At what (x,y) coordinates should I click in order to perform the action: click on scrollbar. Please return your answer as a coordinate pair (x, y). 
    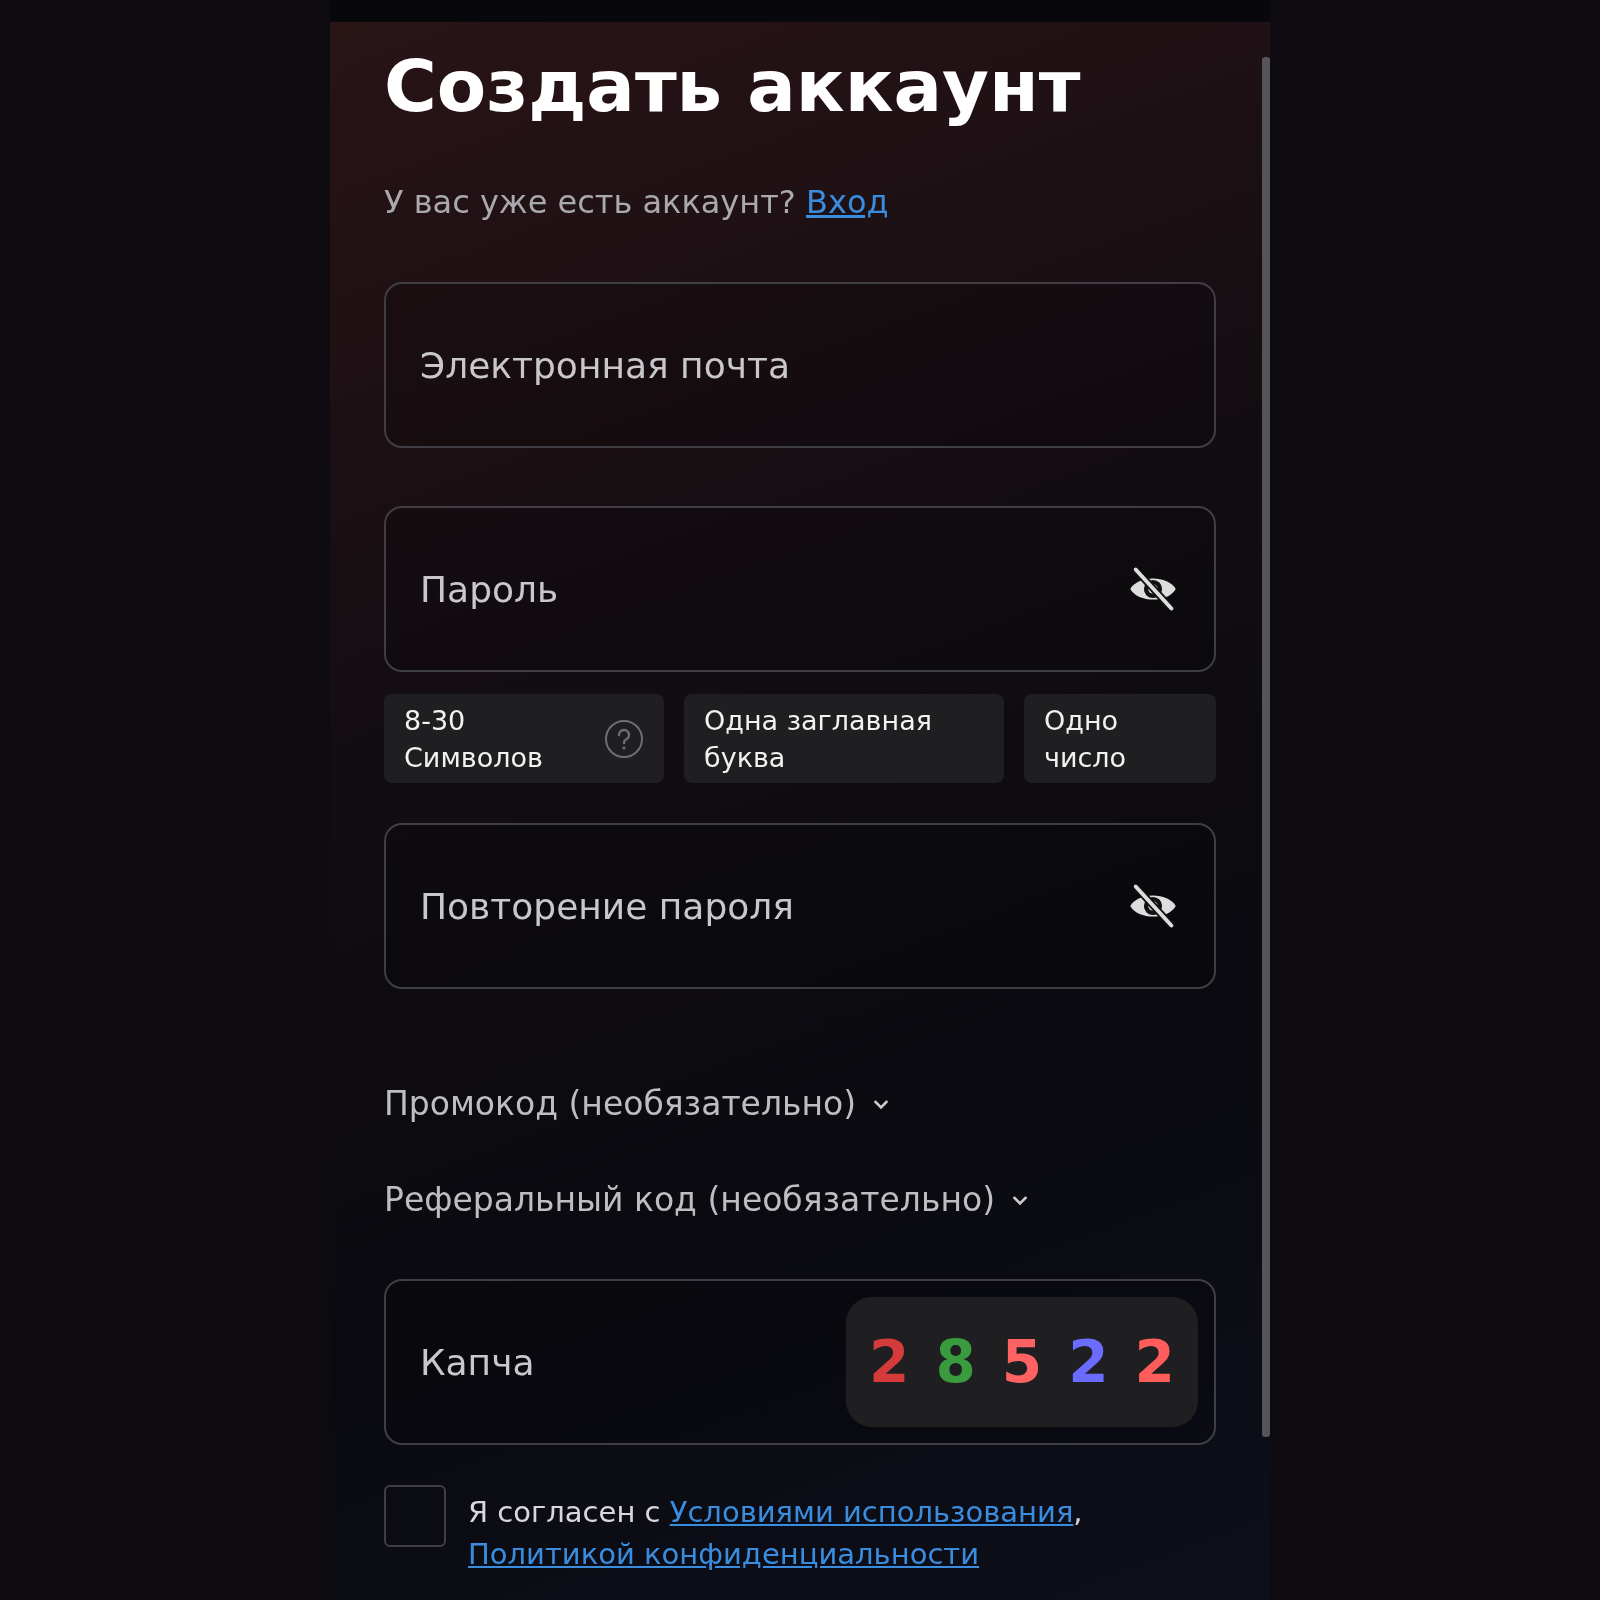
    Looking at the image, I should click on (1266, 747).